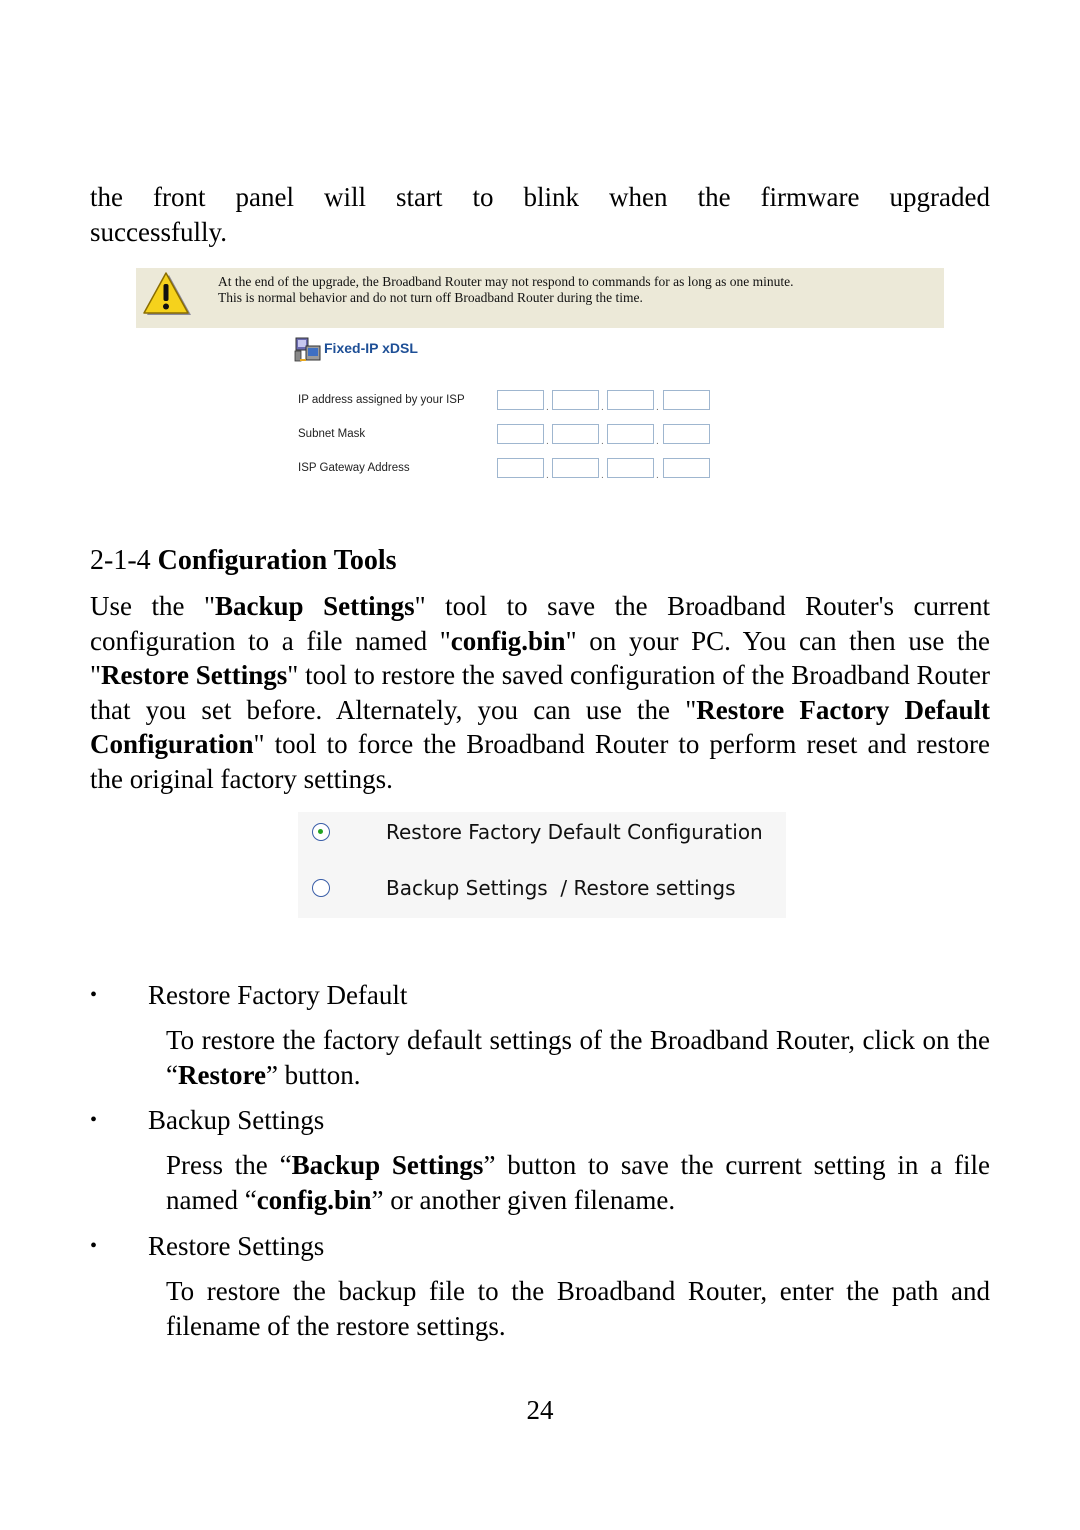 The width and height of the screenshot is (1080, 1530). I want to click on text-run: Use the ", so click(153, 606).